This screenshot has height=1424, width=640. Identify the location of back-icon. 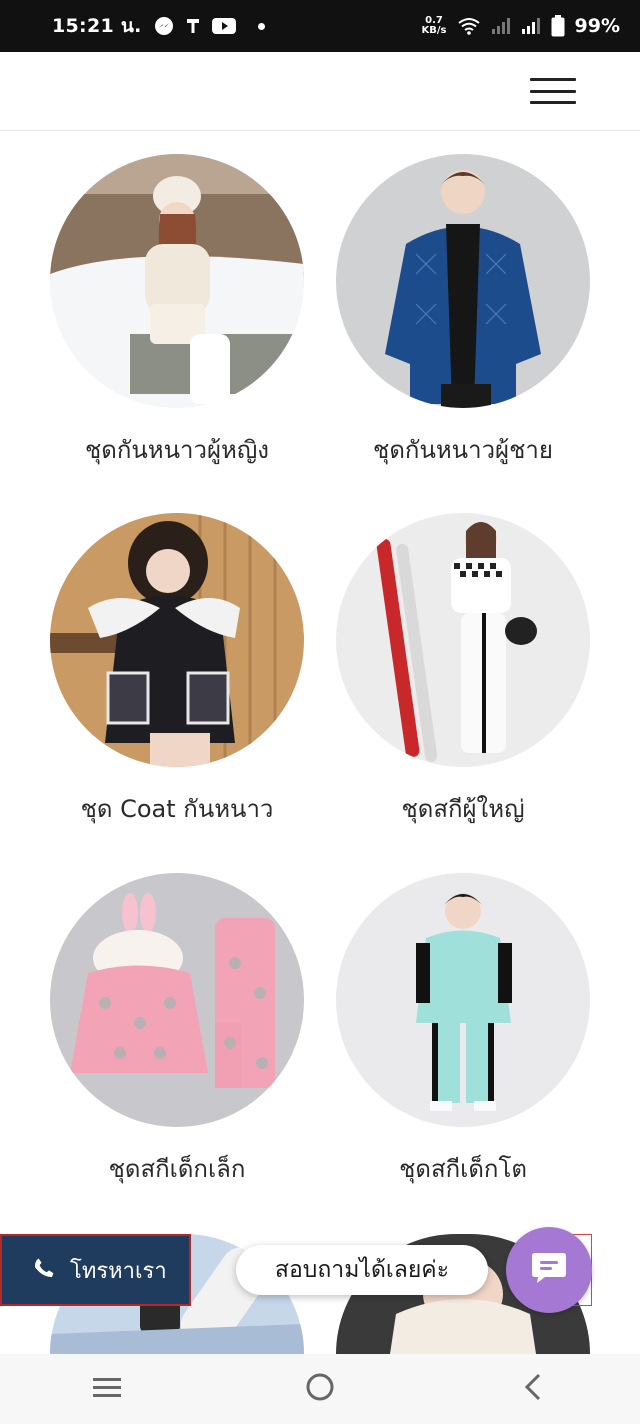
(533, 1389).